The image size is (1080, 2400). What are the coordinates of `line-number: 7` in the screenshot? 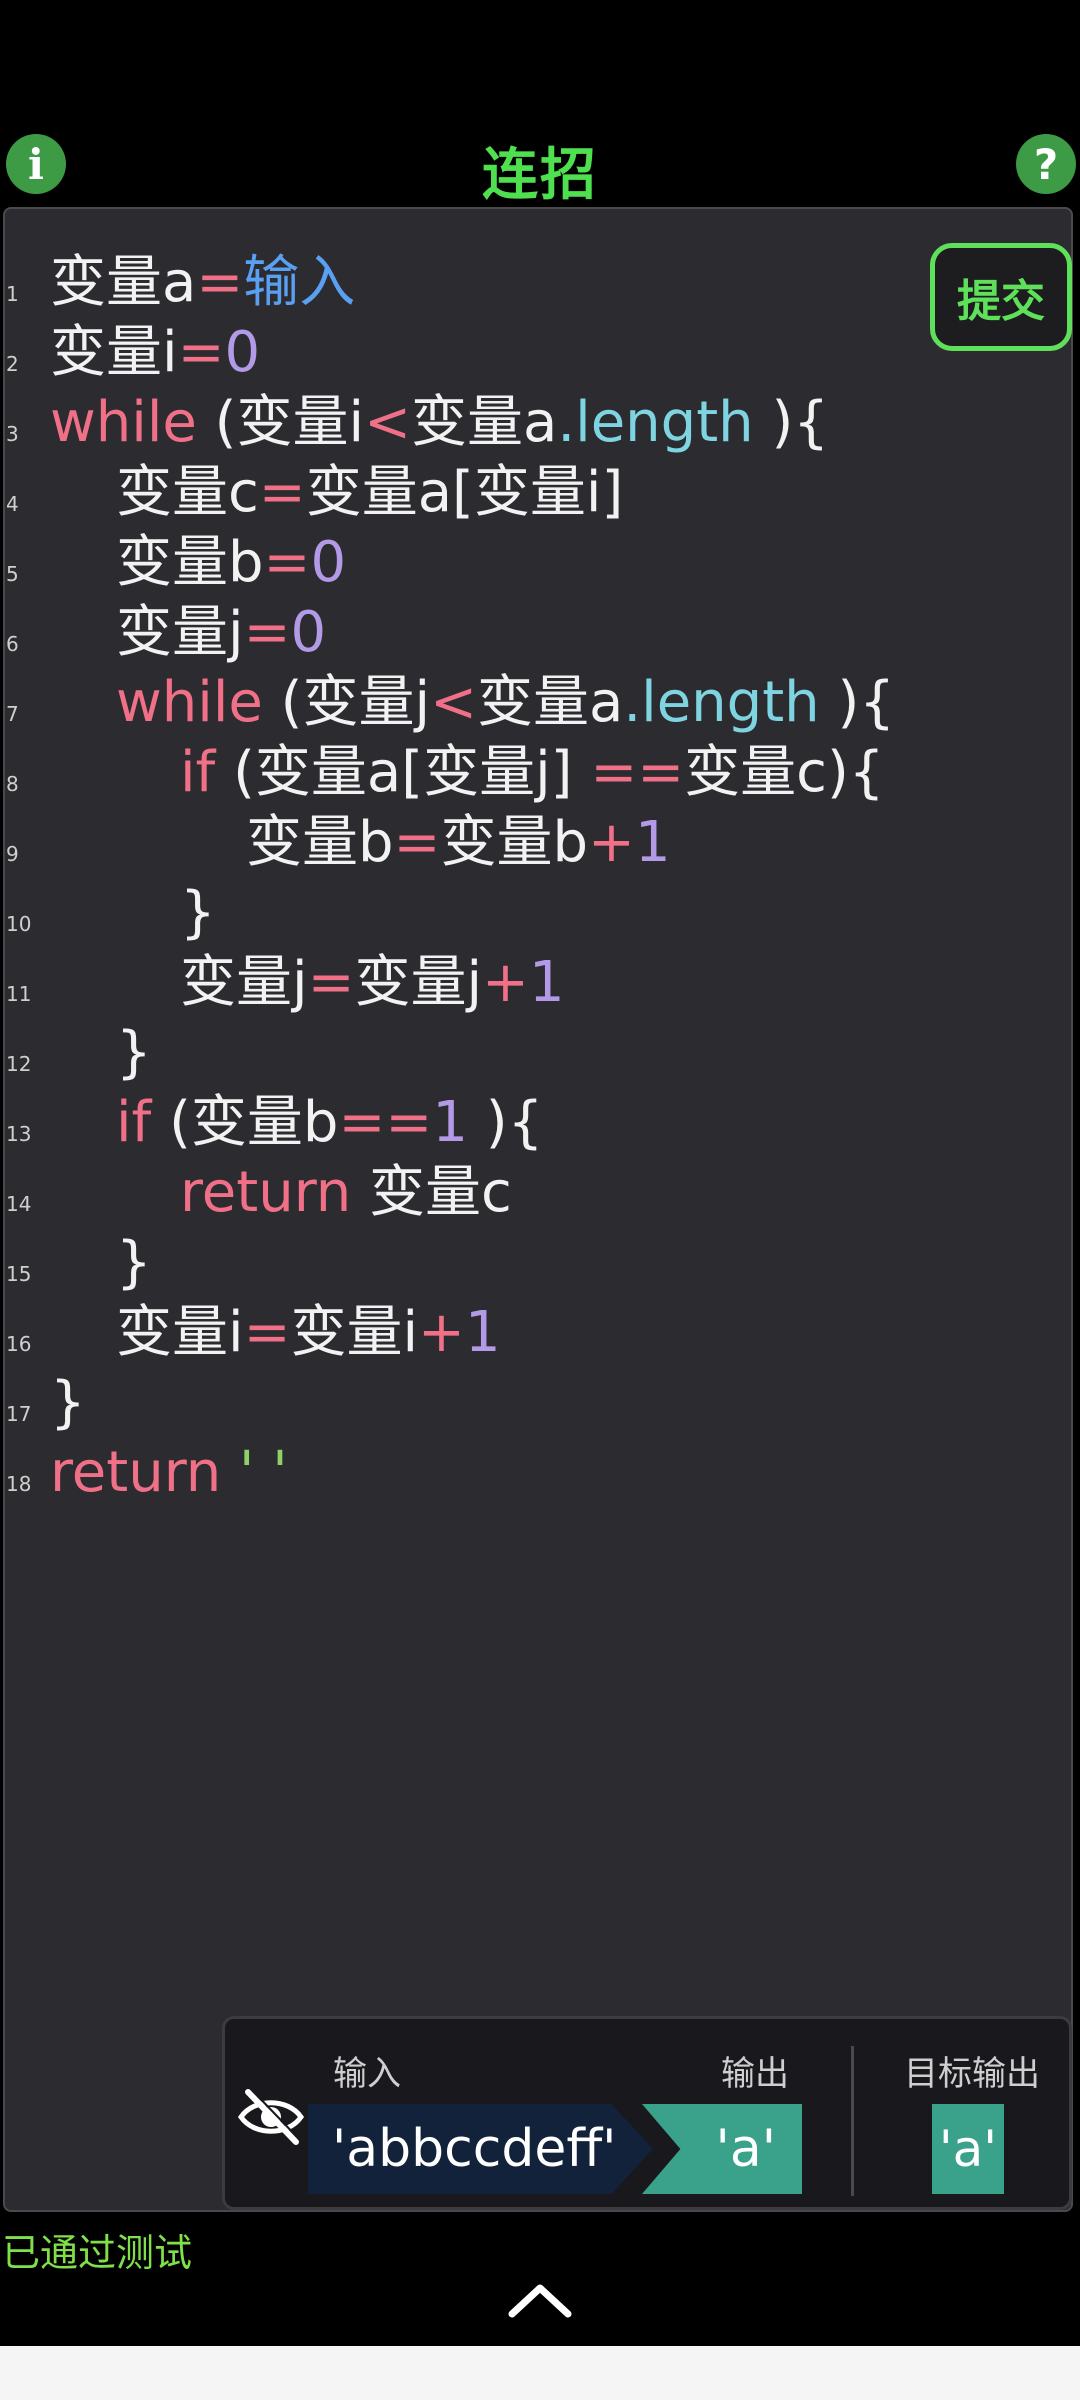 It's located at (12, 714).